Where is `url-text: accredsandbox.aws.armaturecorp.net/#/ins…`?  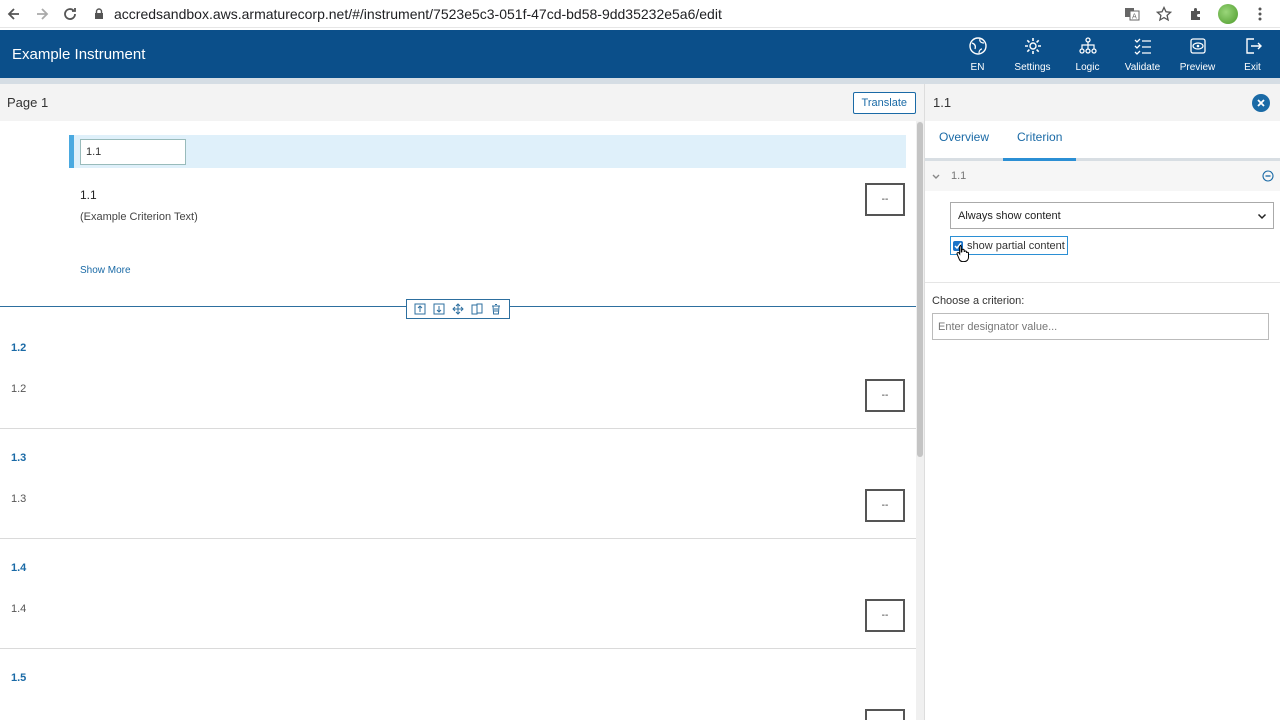
url-text: accredsandbox.aws.armaturecorp.net/#/ins… is located at coordinates (418, 13).